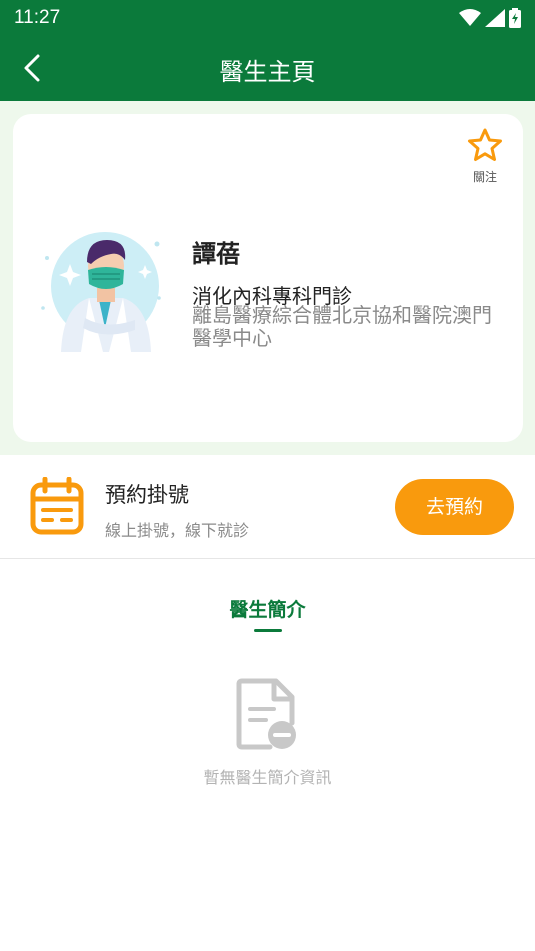  I want to click on tab-indicator, so click(268, 630).